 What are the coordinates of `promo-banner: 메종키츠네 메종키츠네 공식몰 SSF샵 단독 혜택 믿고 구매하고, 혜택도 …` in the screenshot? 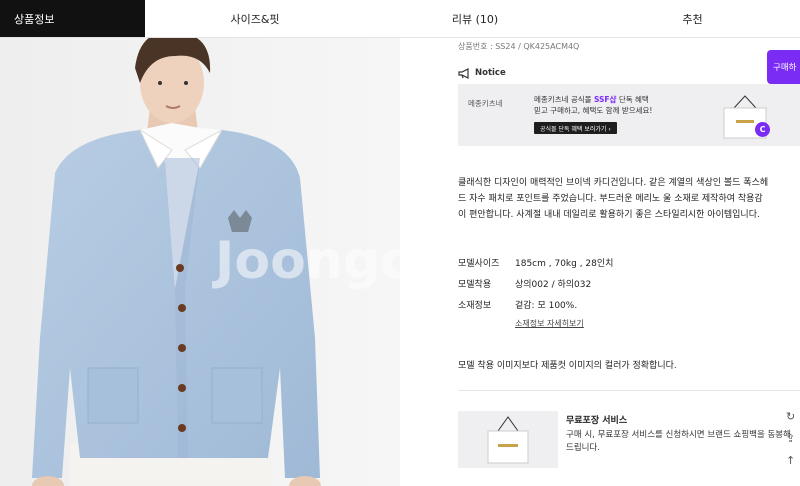 It's located at (629, 115).